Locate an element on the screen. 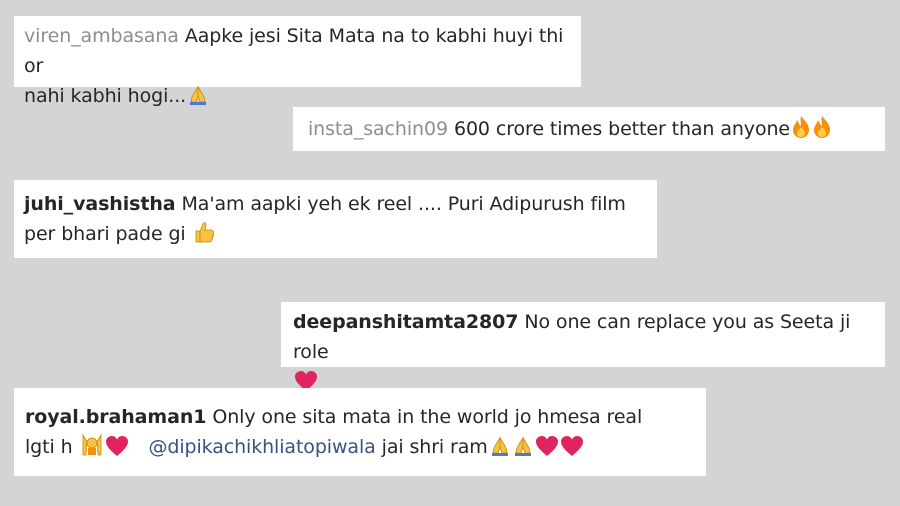 The height and width of the screenshot is (506, 900). comment-text: 600 crore times better than anyone is located at coordinates (622, 129).